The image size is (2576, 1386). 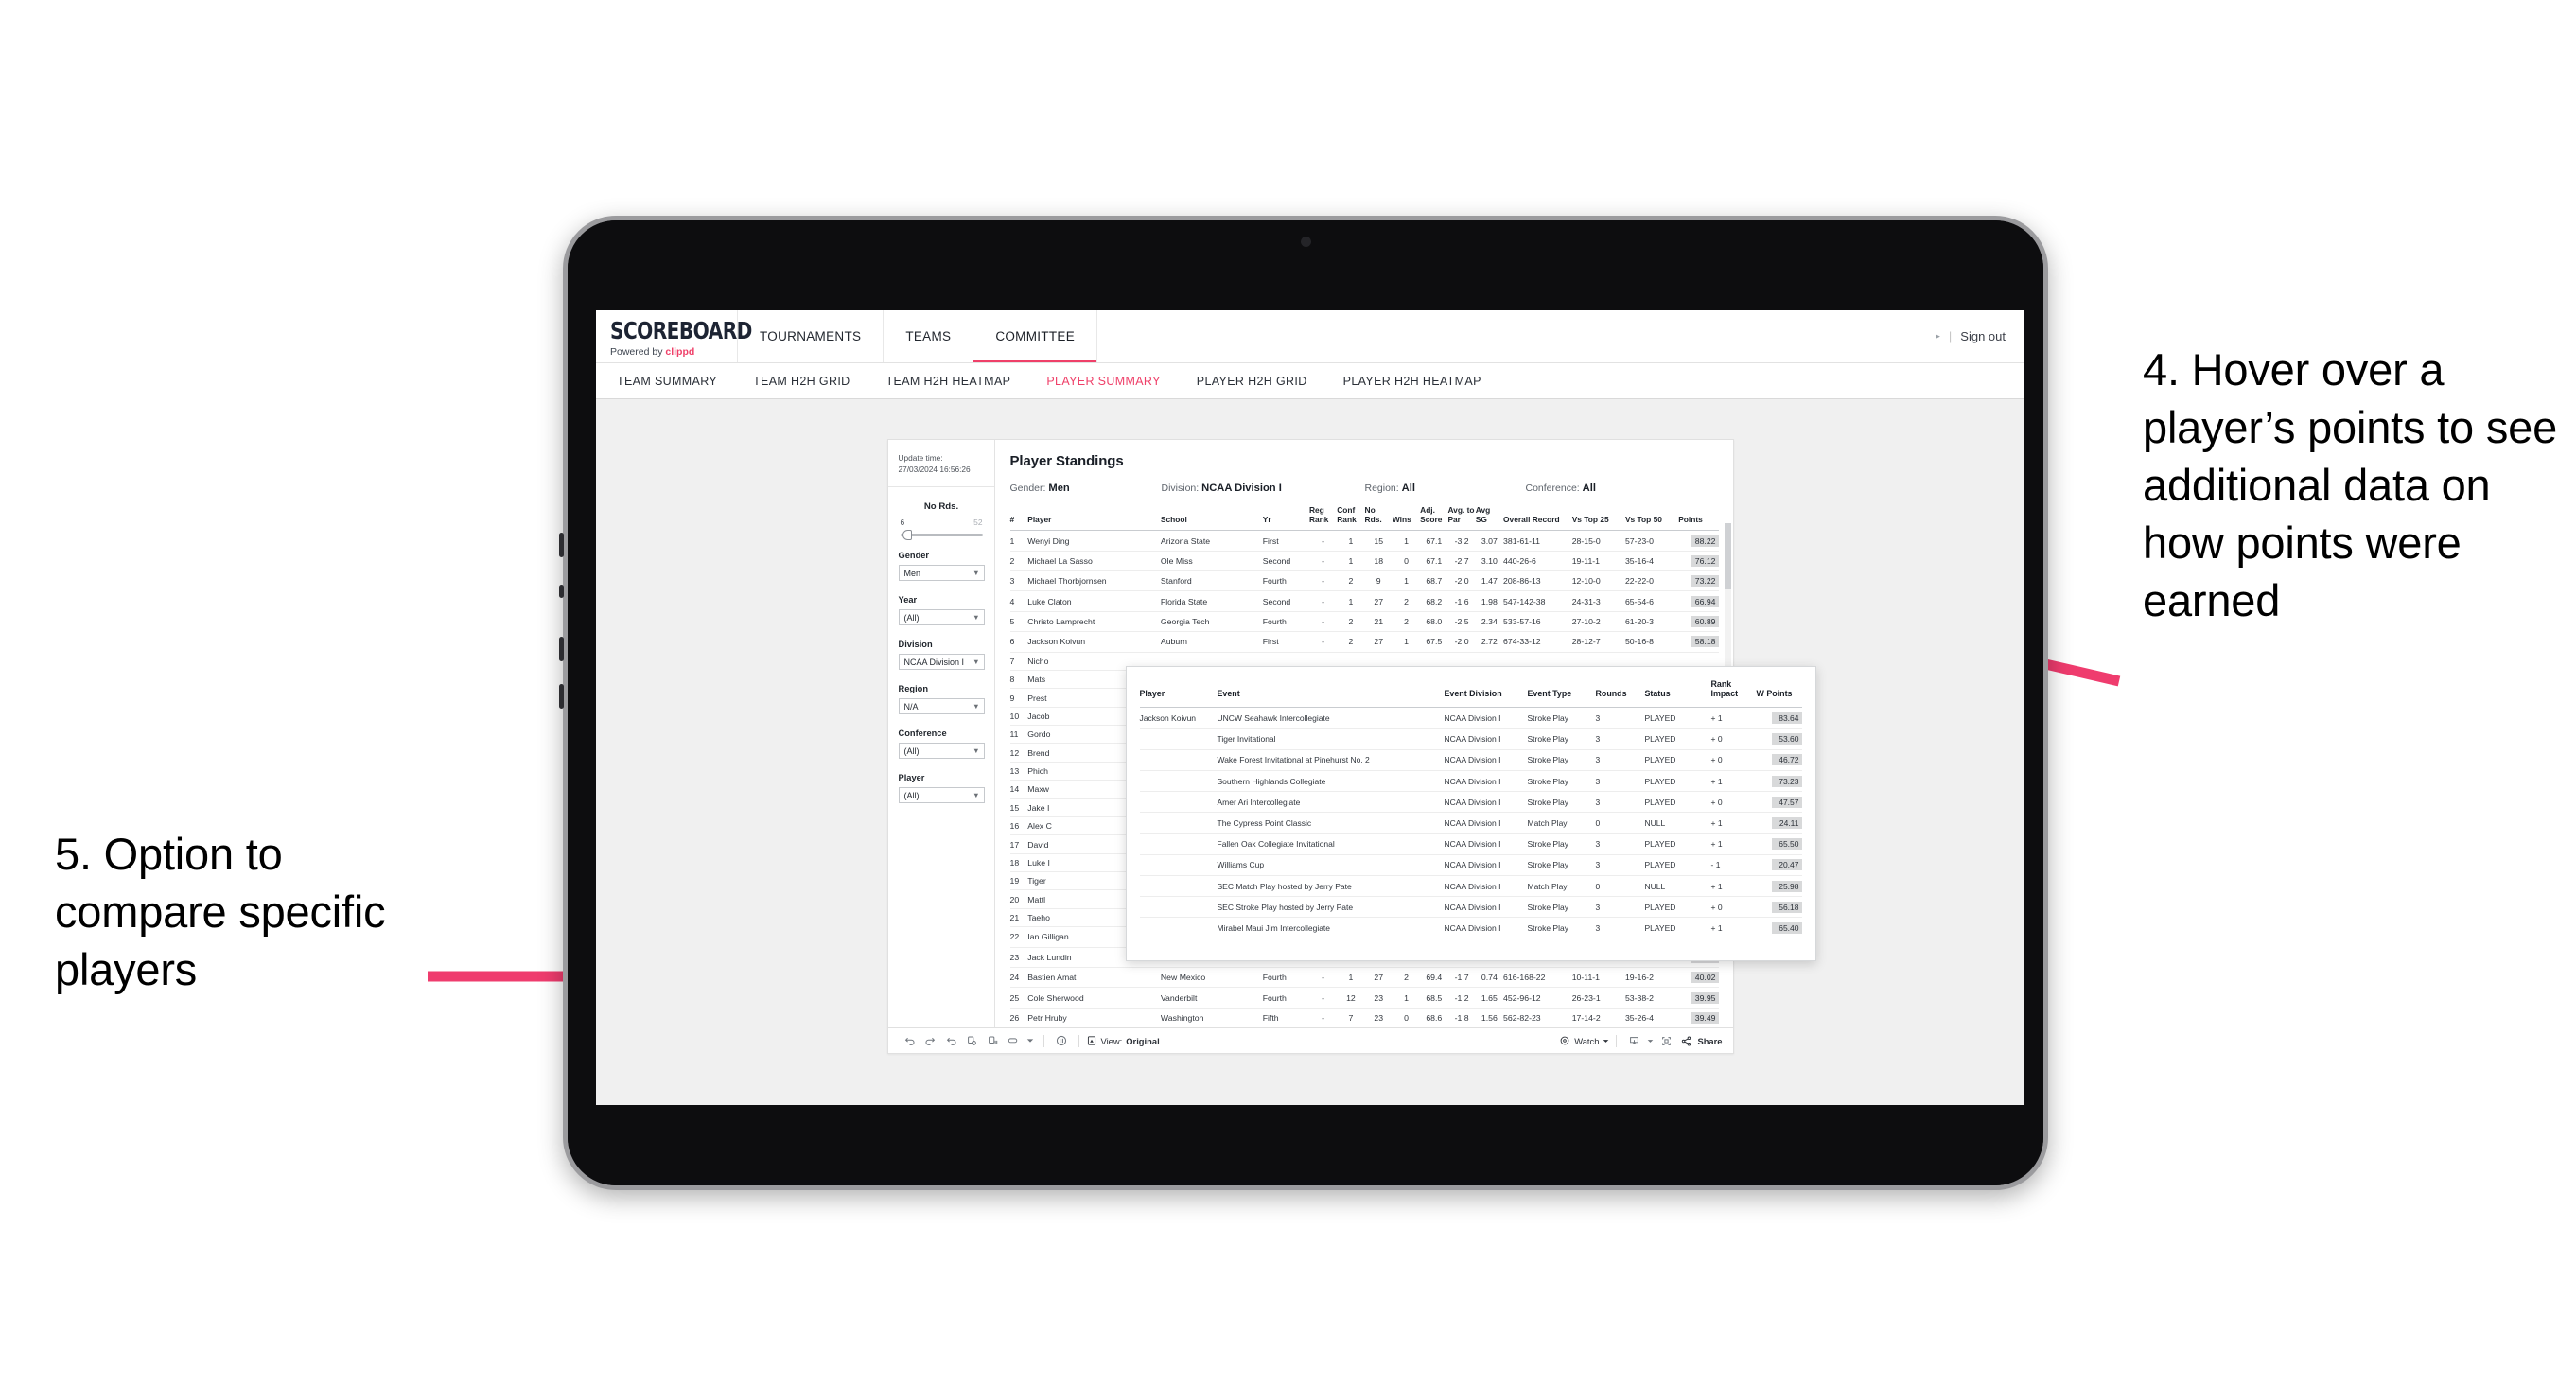 What do you see at coordinates (1983, 336) in the screenshot?
I see `sign-out-link: Sign out` at bounding box center [1983, 336].